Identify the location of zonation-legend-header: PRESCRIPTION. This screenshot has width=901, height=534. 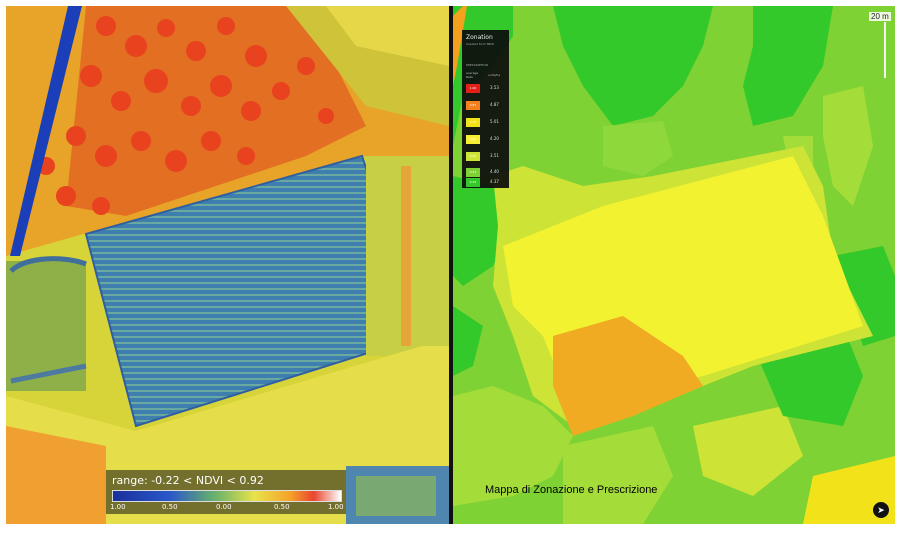
(477, 65).